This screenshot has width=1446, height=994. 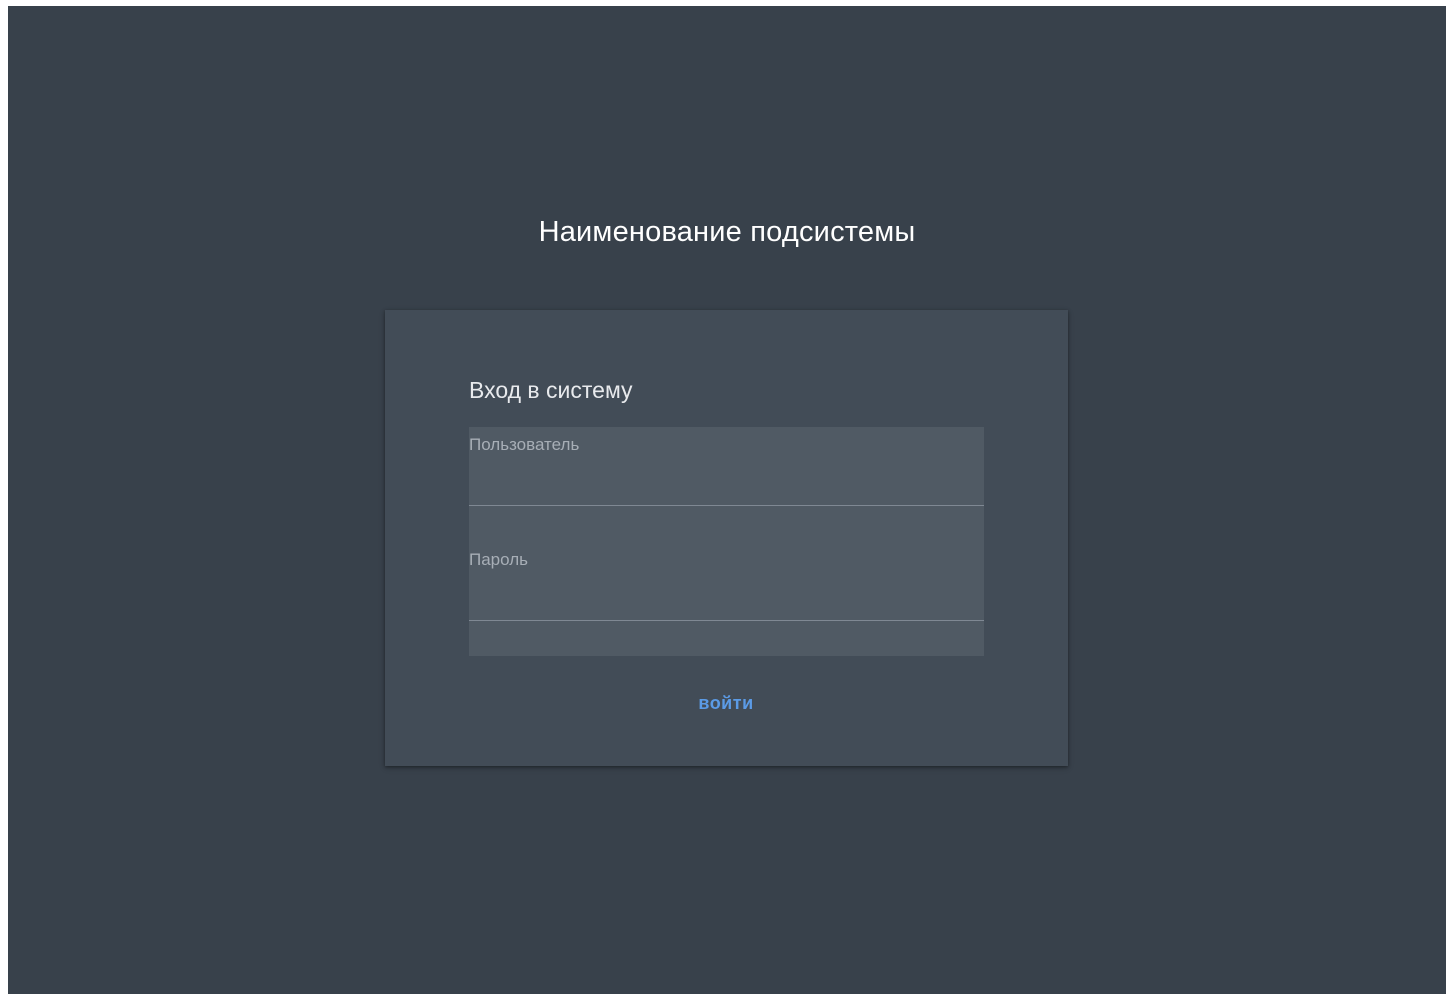 I want to click on subsystem-title: Наименование подсистемы, so click(x=727, y=232).